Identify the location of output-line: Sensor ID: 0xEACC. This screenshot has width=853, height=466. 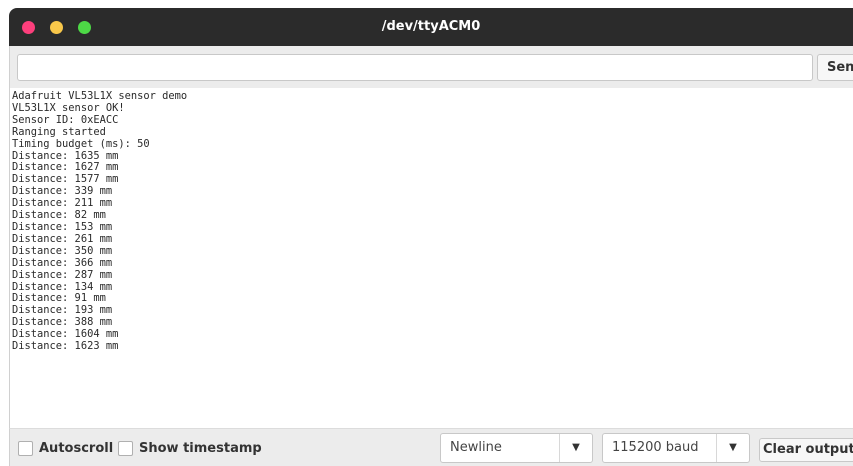
(65, 119).